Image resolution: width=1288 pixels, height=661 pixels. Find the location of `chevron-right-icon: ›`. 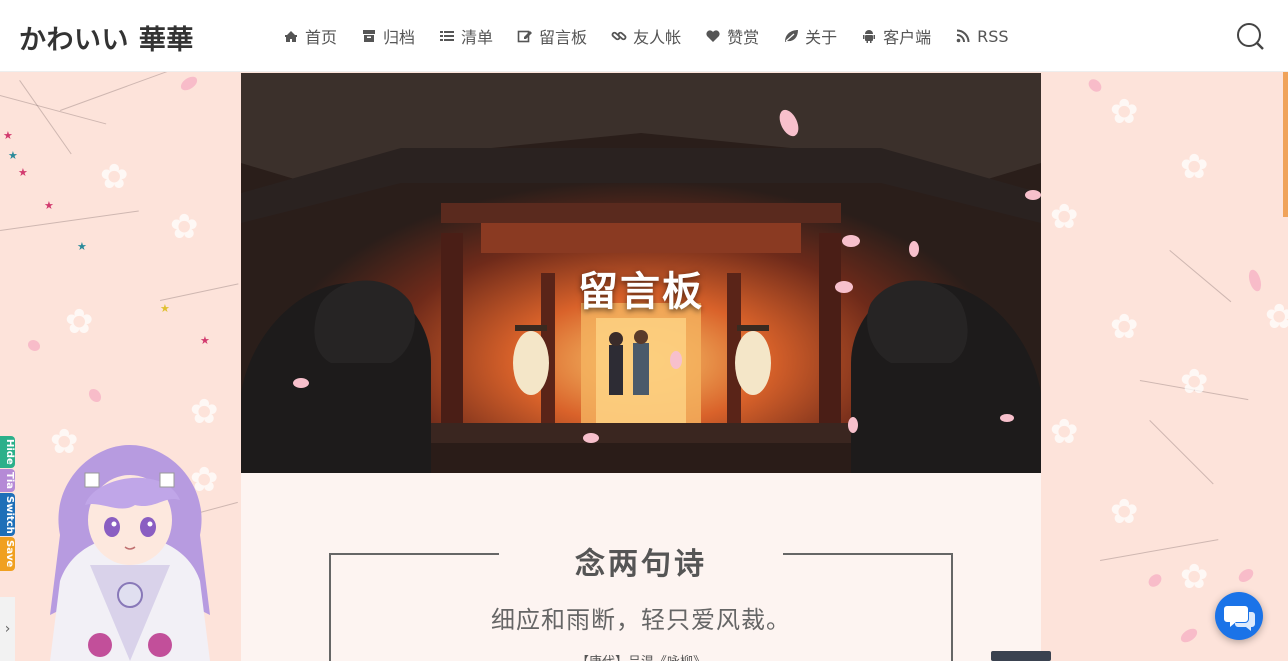

chevron-right-icon: › is located at coordinates (7, 629).